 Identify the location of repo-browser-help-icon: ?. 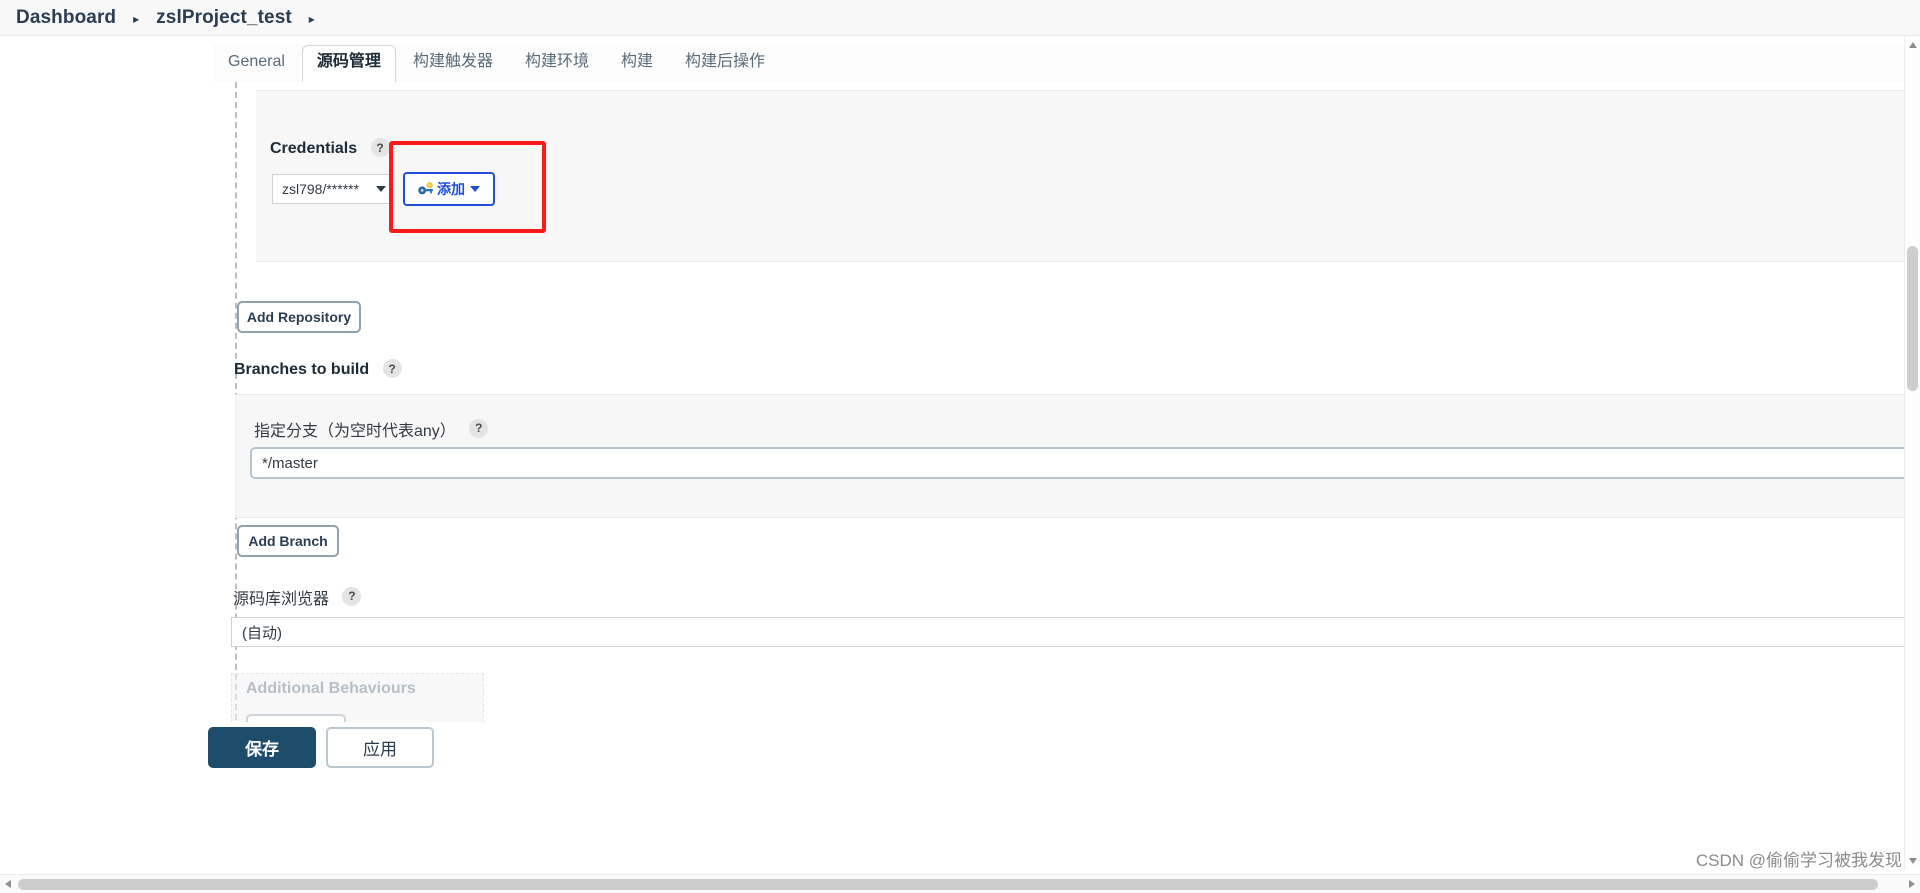
(352, 596).